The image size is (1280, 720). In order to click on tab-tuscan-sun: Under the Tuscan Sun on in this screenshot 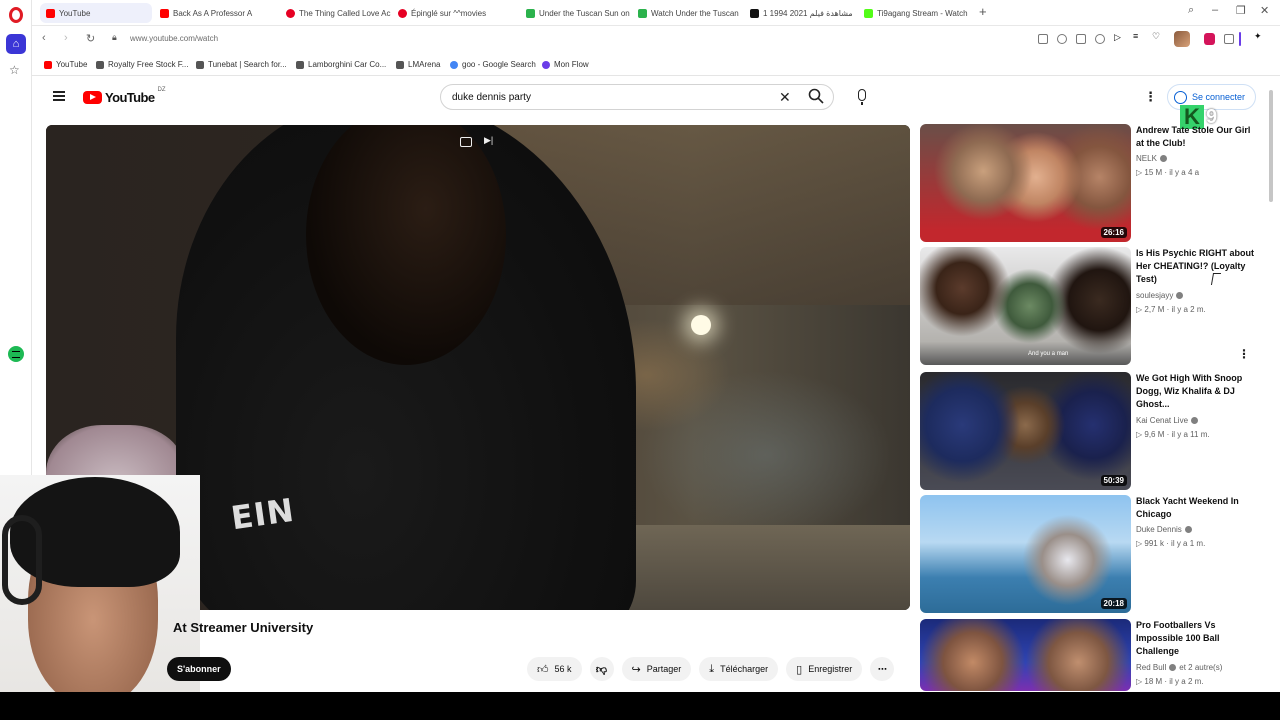, I will do `click(576, 13)`.